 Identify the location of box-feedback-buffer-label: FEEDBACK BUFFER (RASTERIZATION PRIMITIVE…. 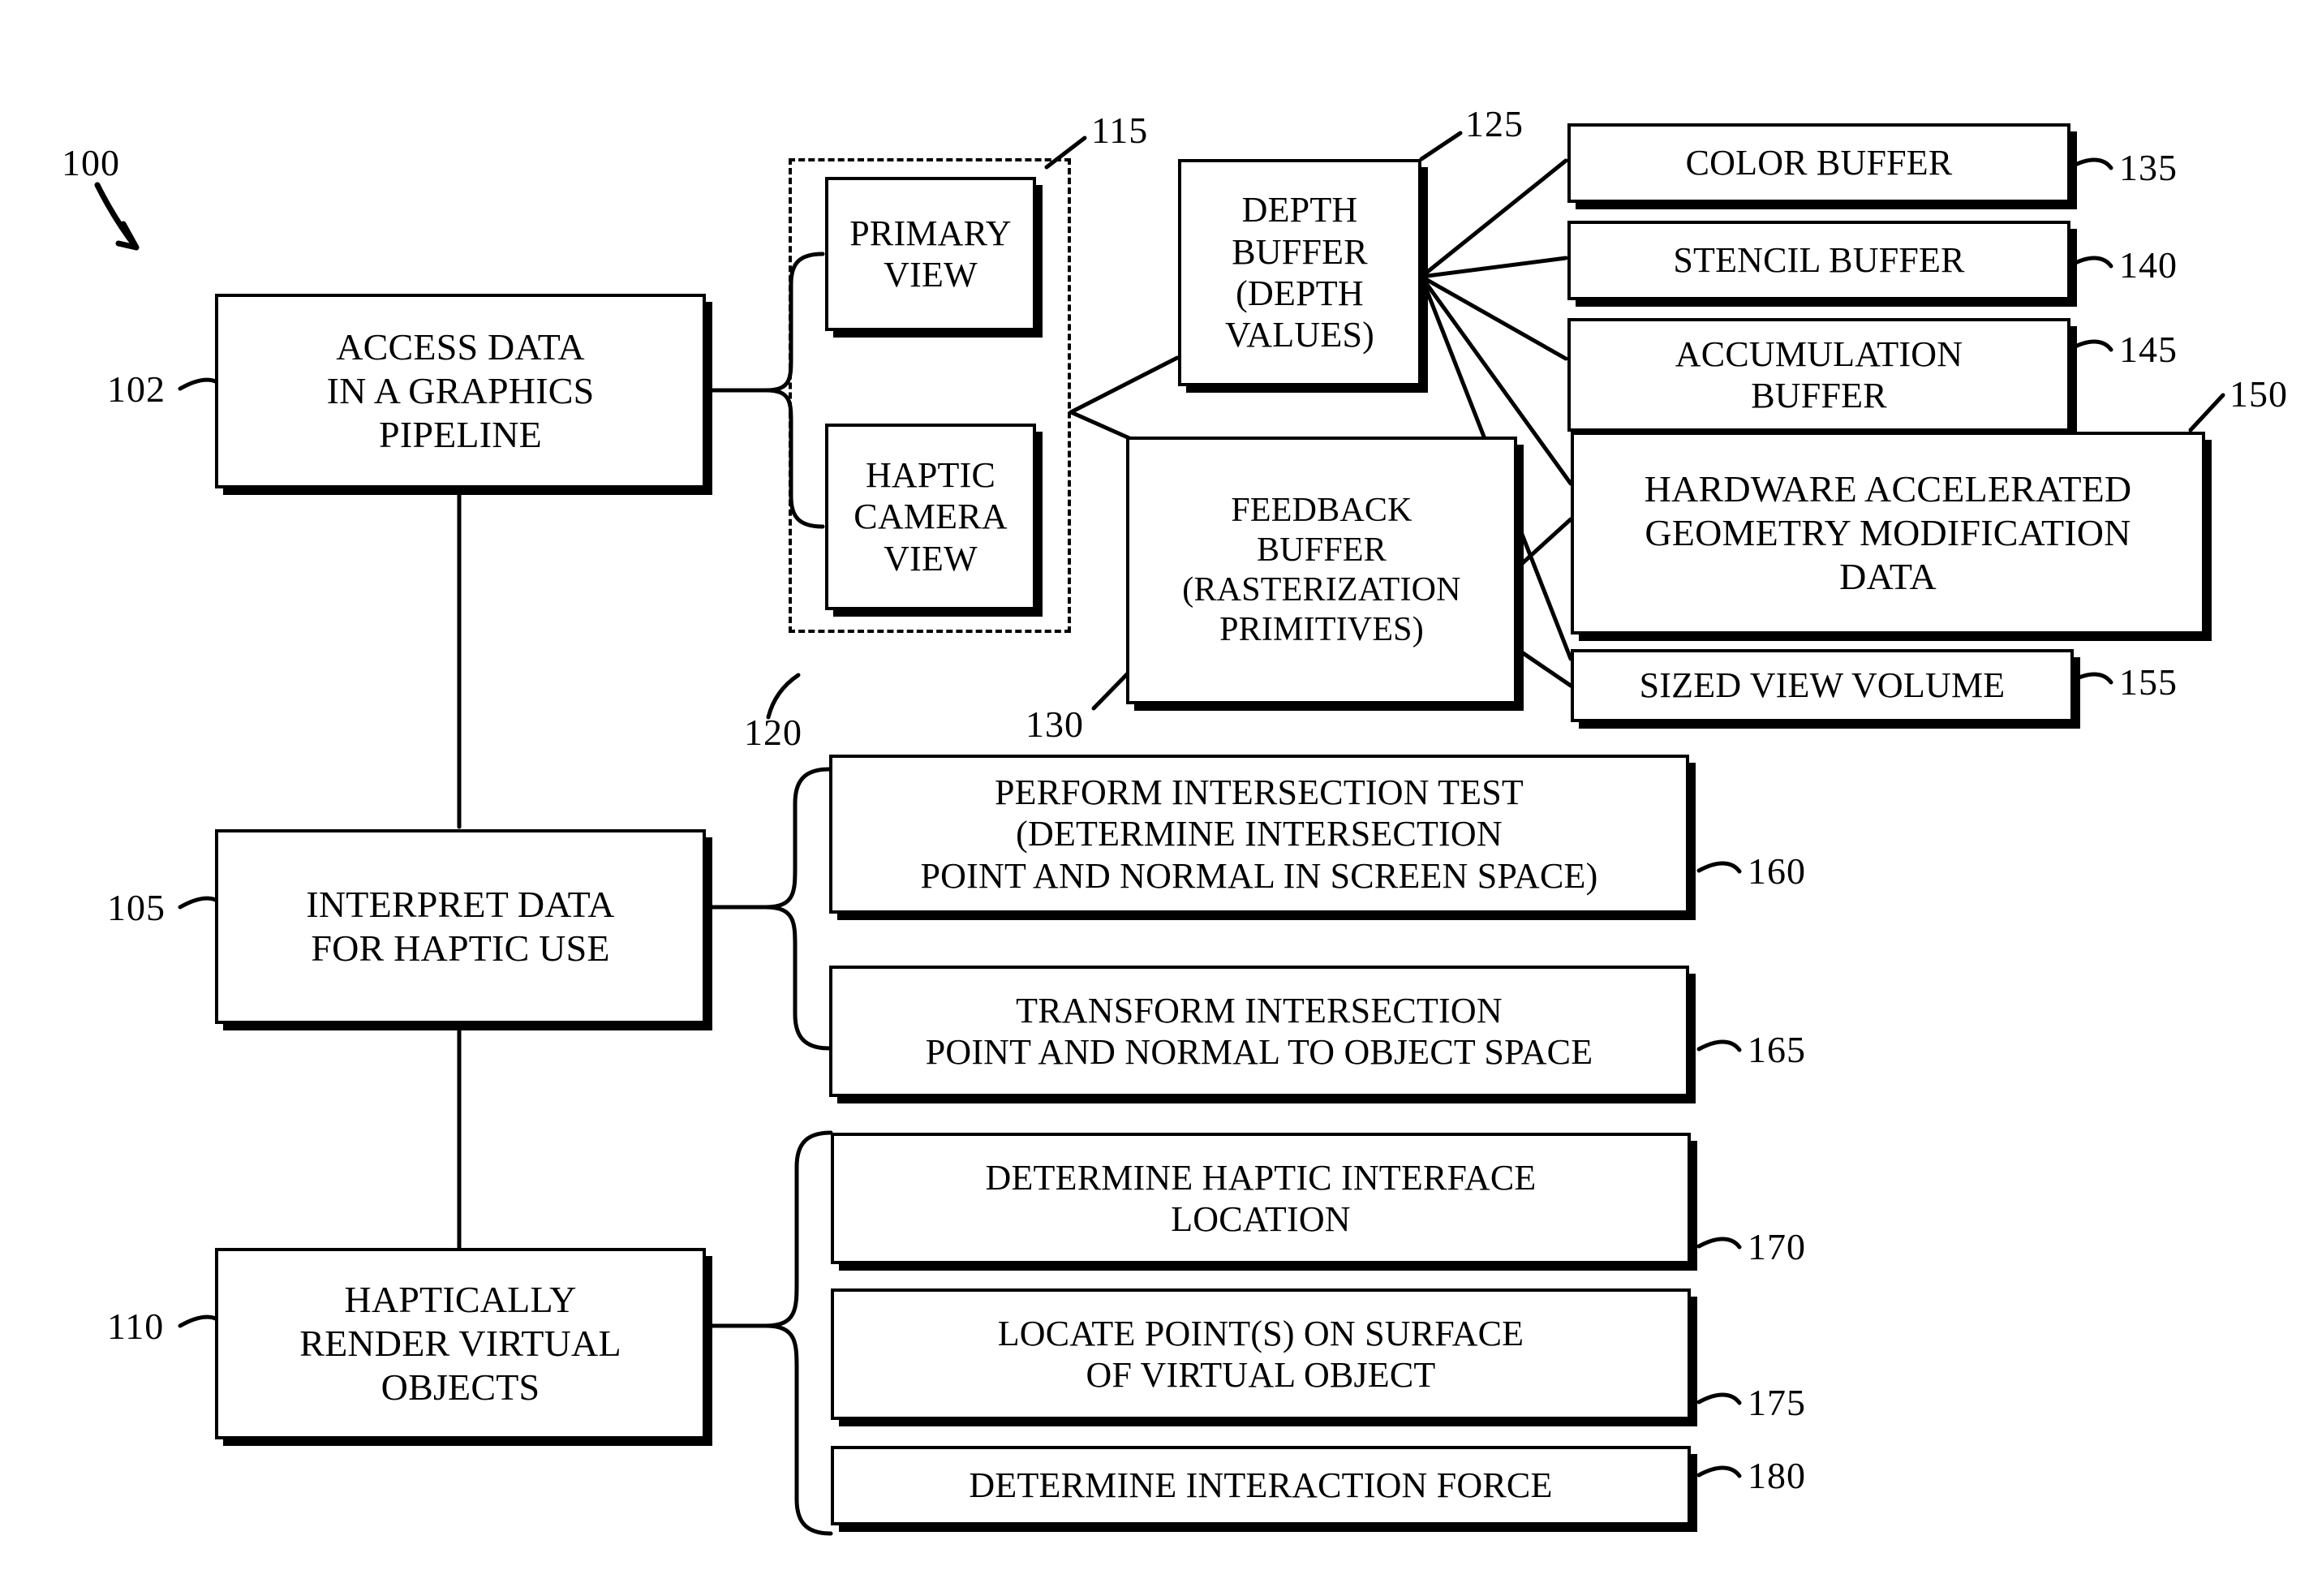
(1321, 570).